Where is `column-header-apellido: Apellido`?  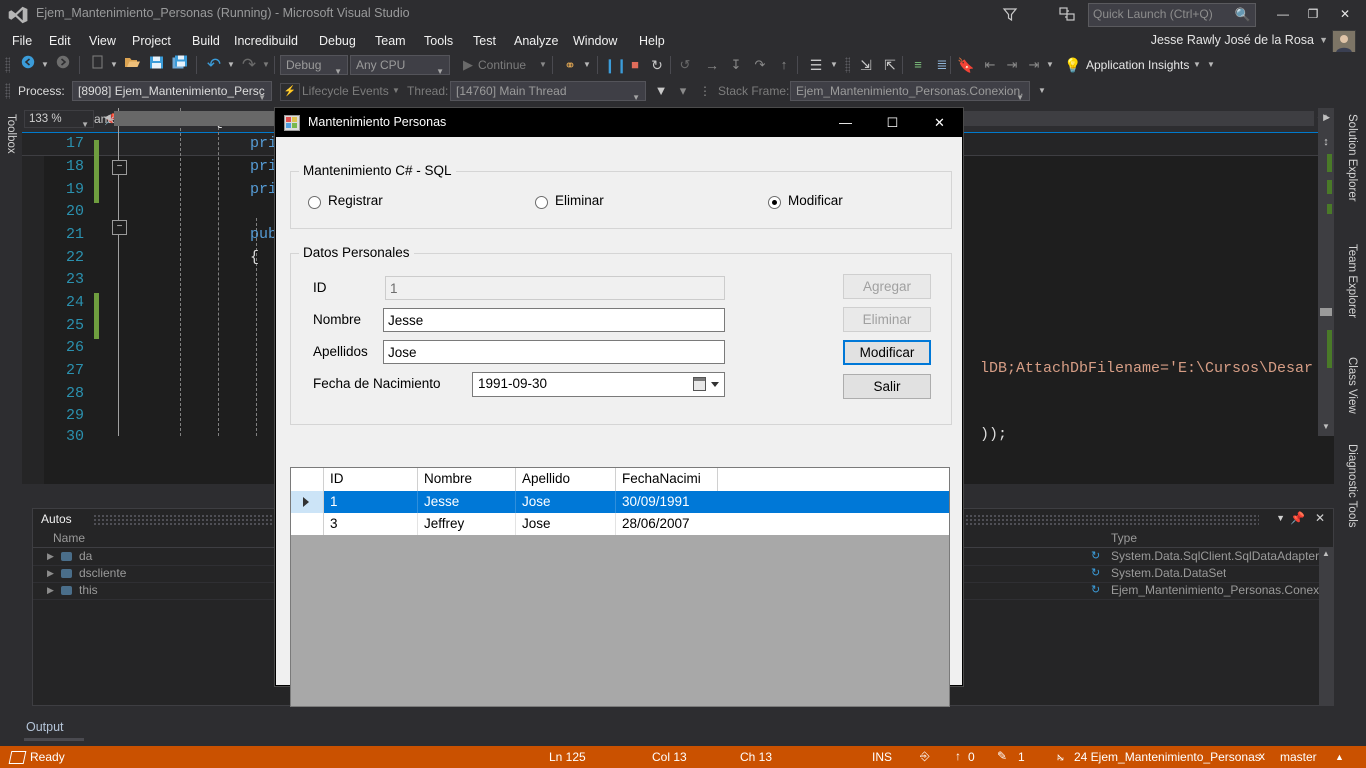
column-header-apellido: Apellido is located at coordinates (566, 479).